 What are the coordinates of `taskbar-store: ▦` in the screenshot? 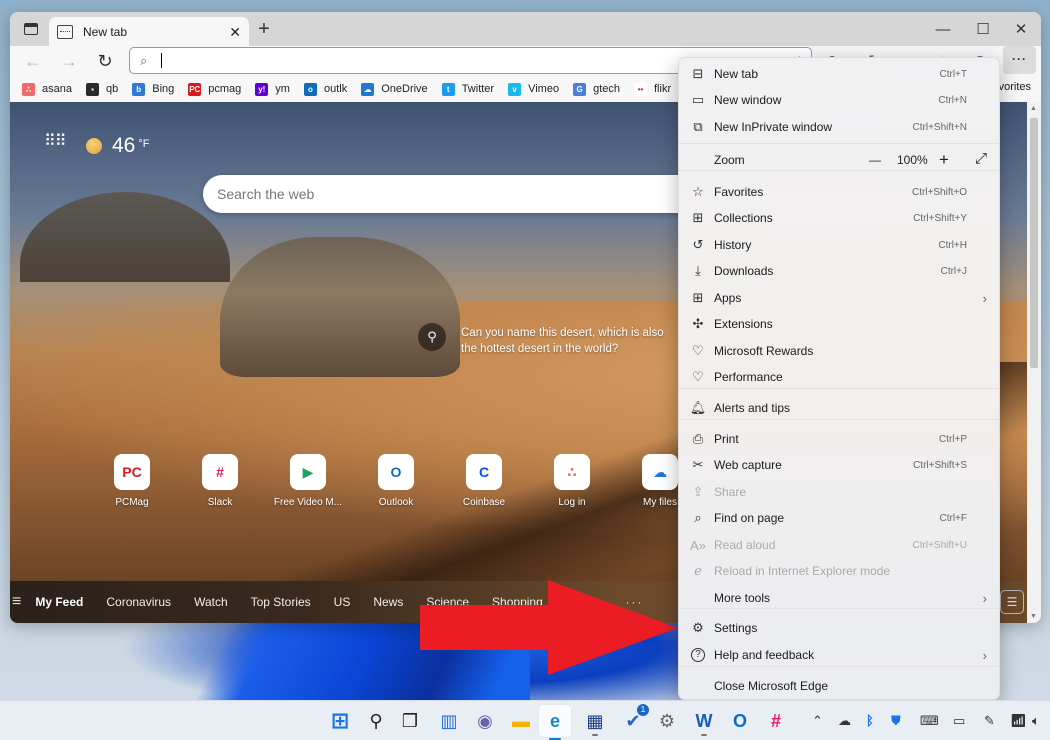 It's located at (595, 722).